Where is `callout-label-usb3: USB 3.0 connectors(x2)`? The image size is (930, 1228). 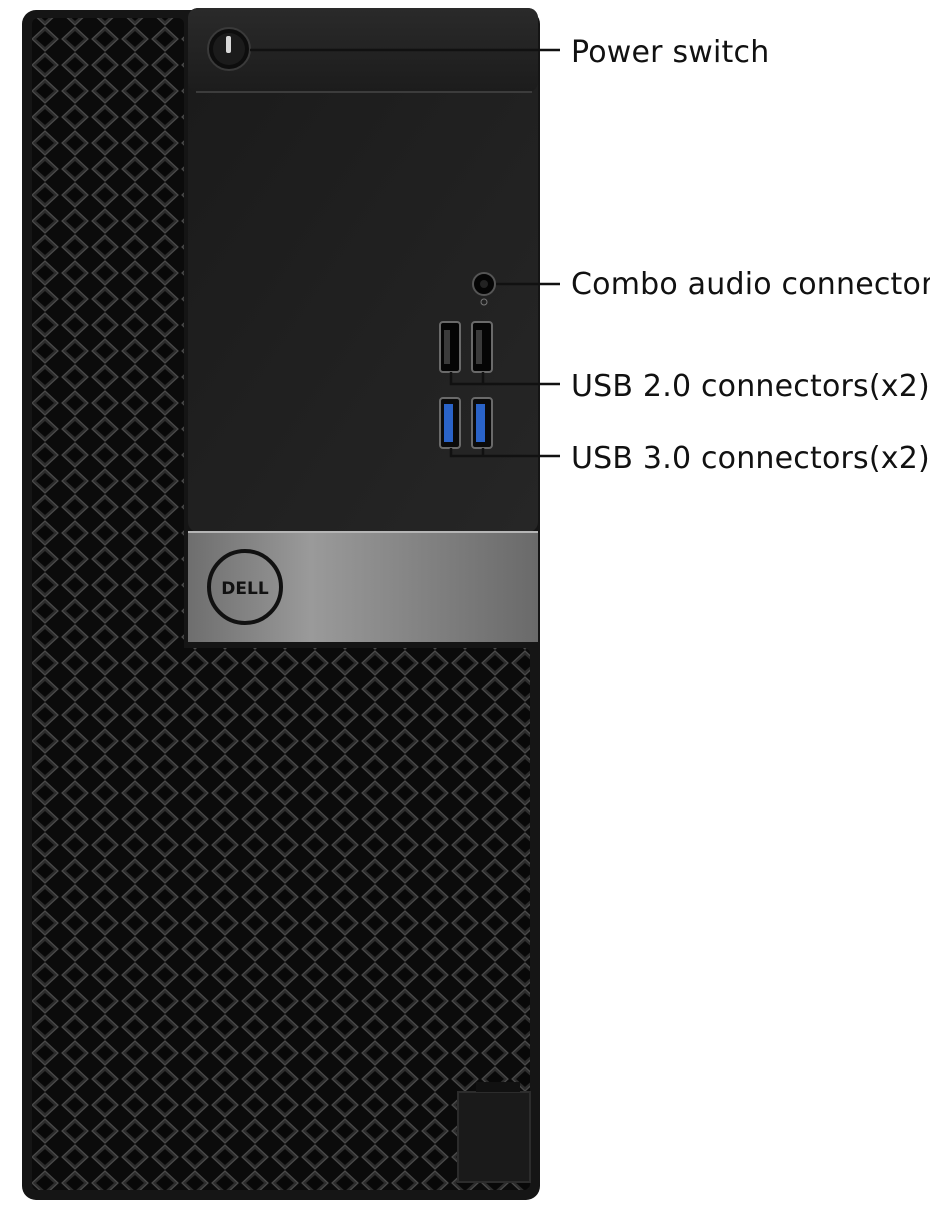
callout-label-usb3: USB 3.0 connectors(x2) is located at coordinates (750, 458).